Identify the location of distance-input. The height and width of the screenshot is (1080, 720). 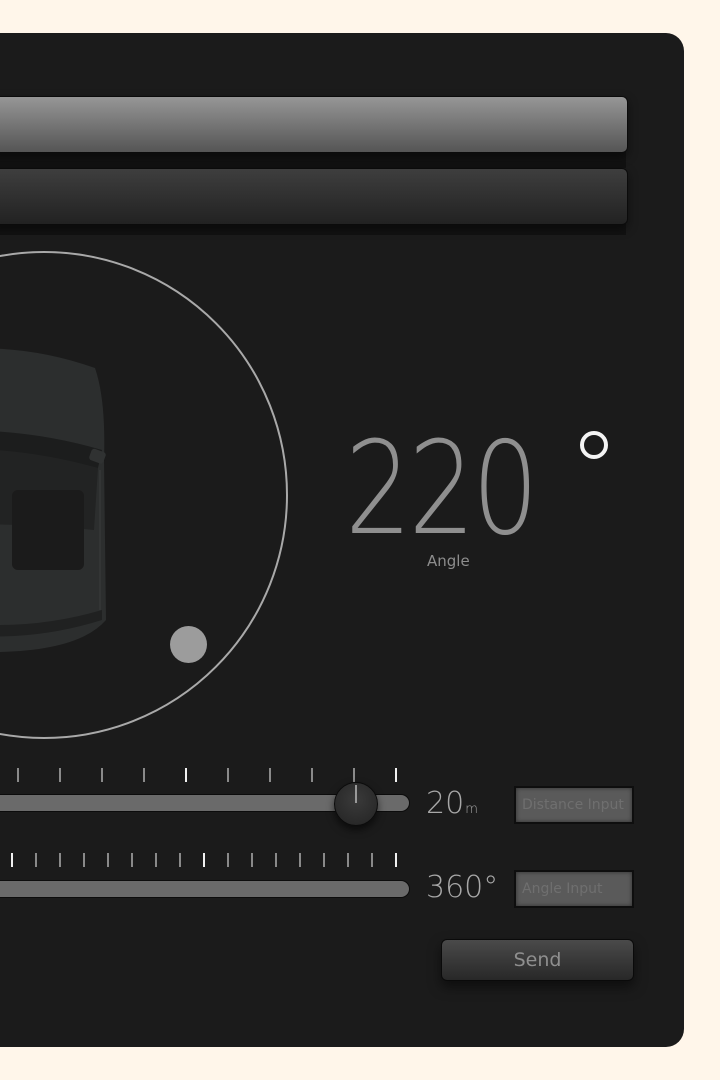
(574, 805).